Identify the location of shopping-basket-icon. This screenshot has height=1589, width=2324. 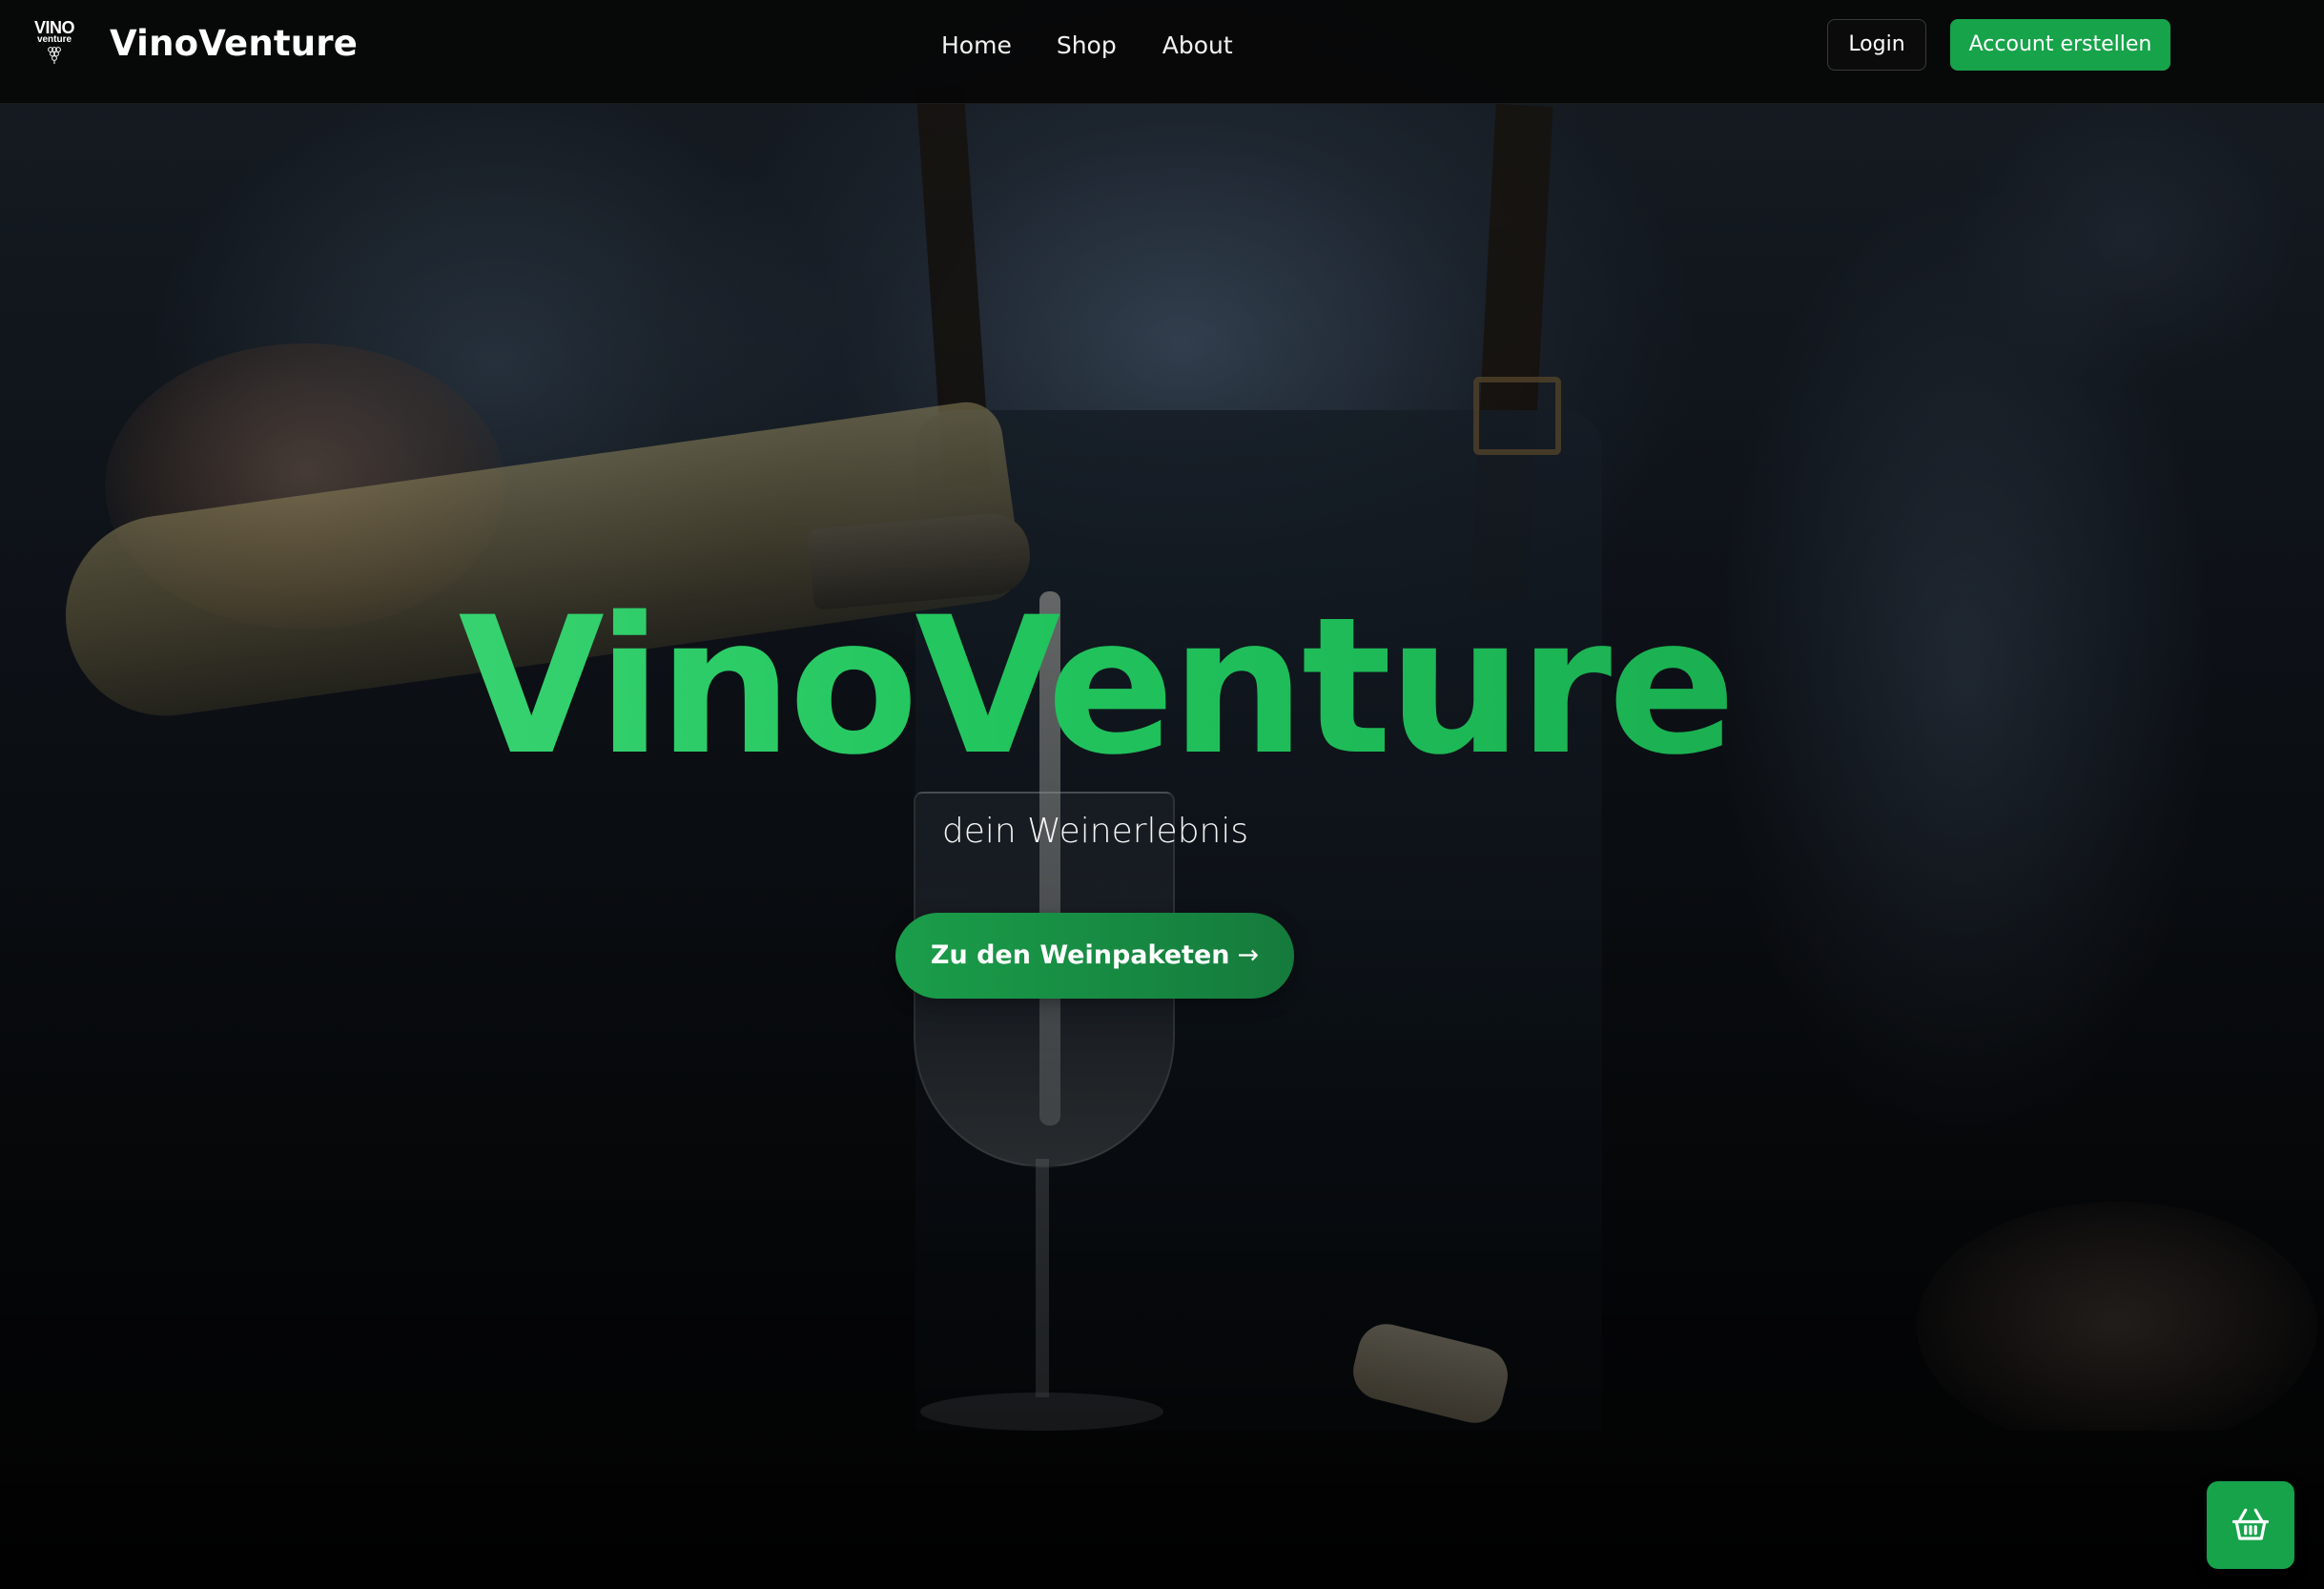
(2250, 1524).